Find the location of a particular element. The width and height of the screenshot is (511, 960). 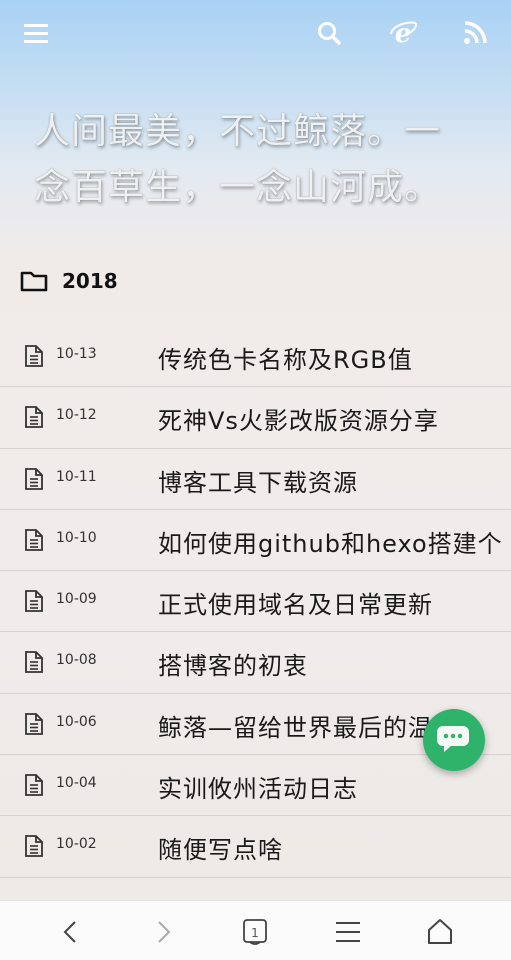

post-date: 10-08 is located at coordinates (76, 660).